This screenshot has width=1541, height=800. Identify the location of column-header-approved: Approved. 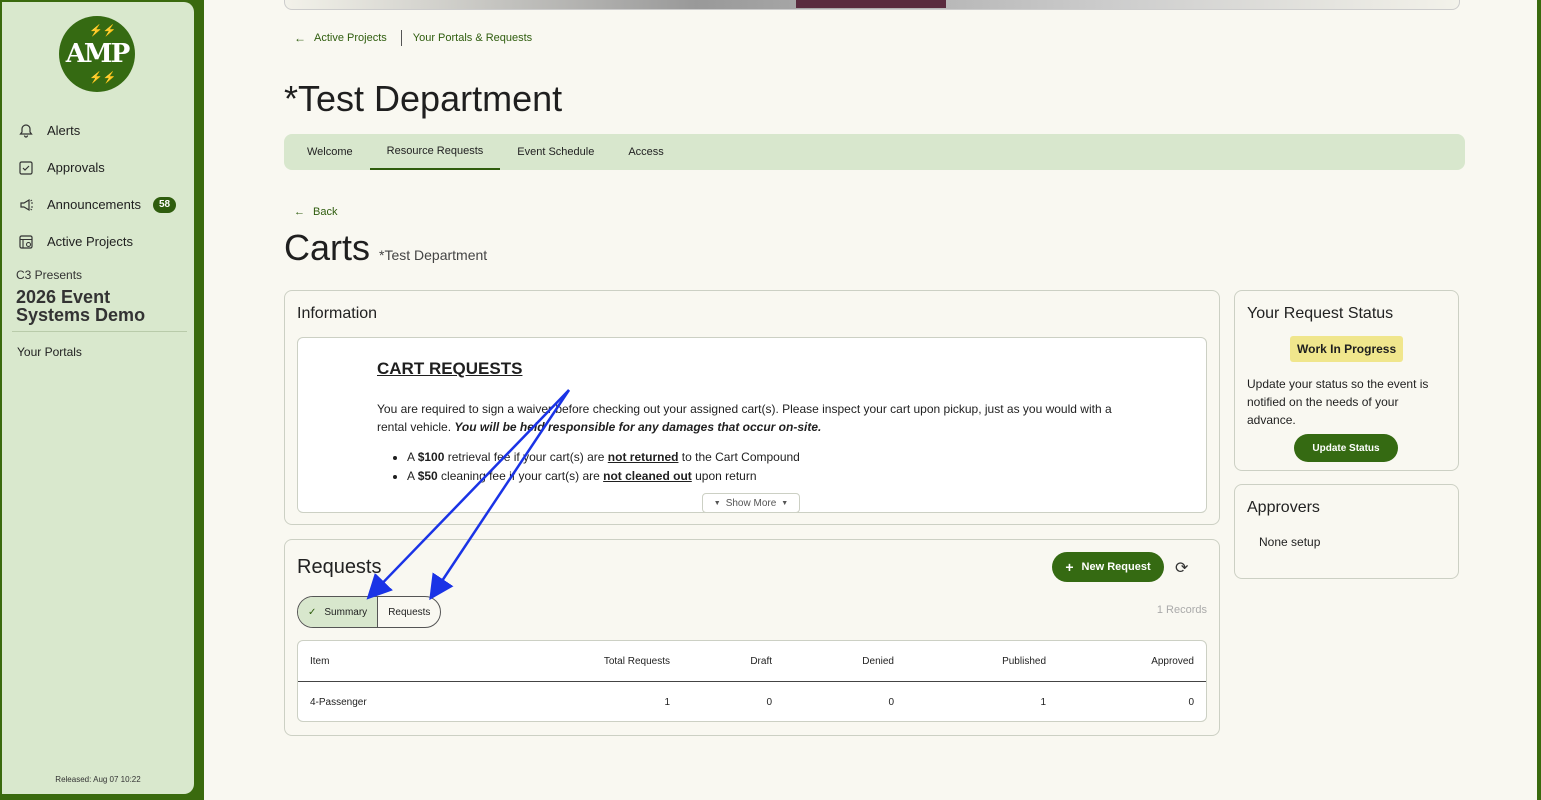
(1172, 661).